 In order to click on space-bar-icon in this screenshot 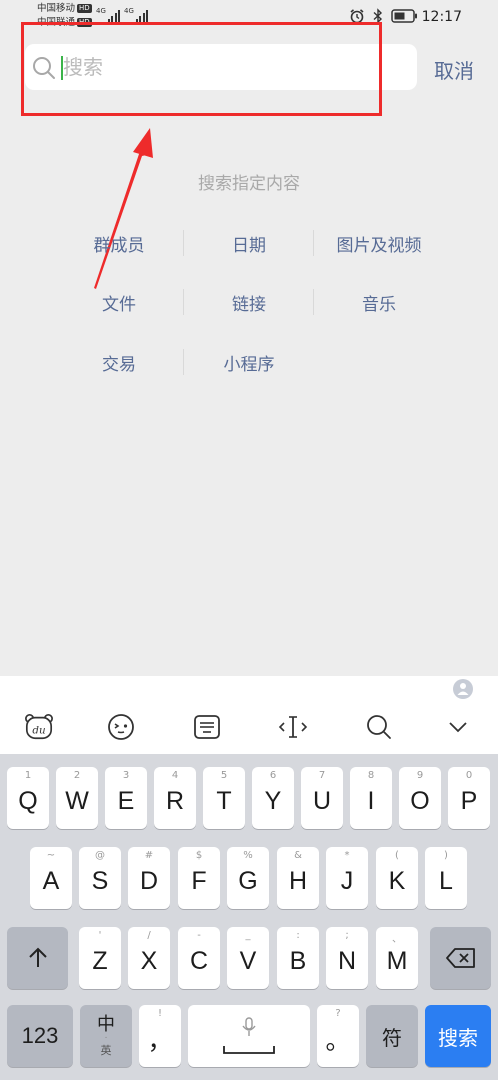, I will do `click(249, 1050)`.